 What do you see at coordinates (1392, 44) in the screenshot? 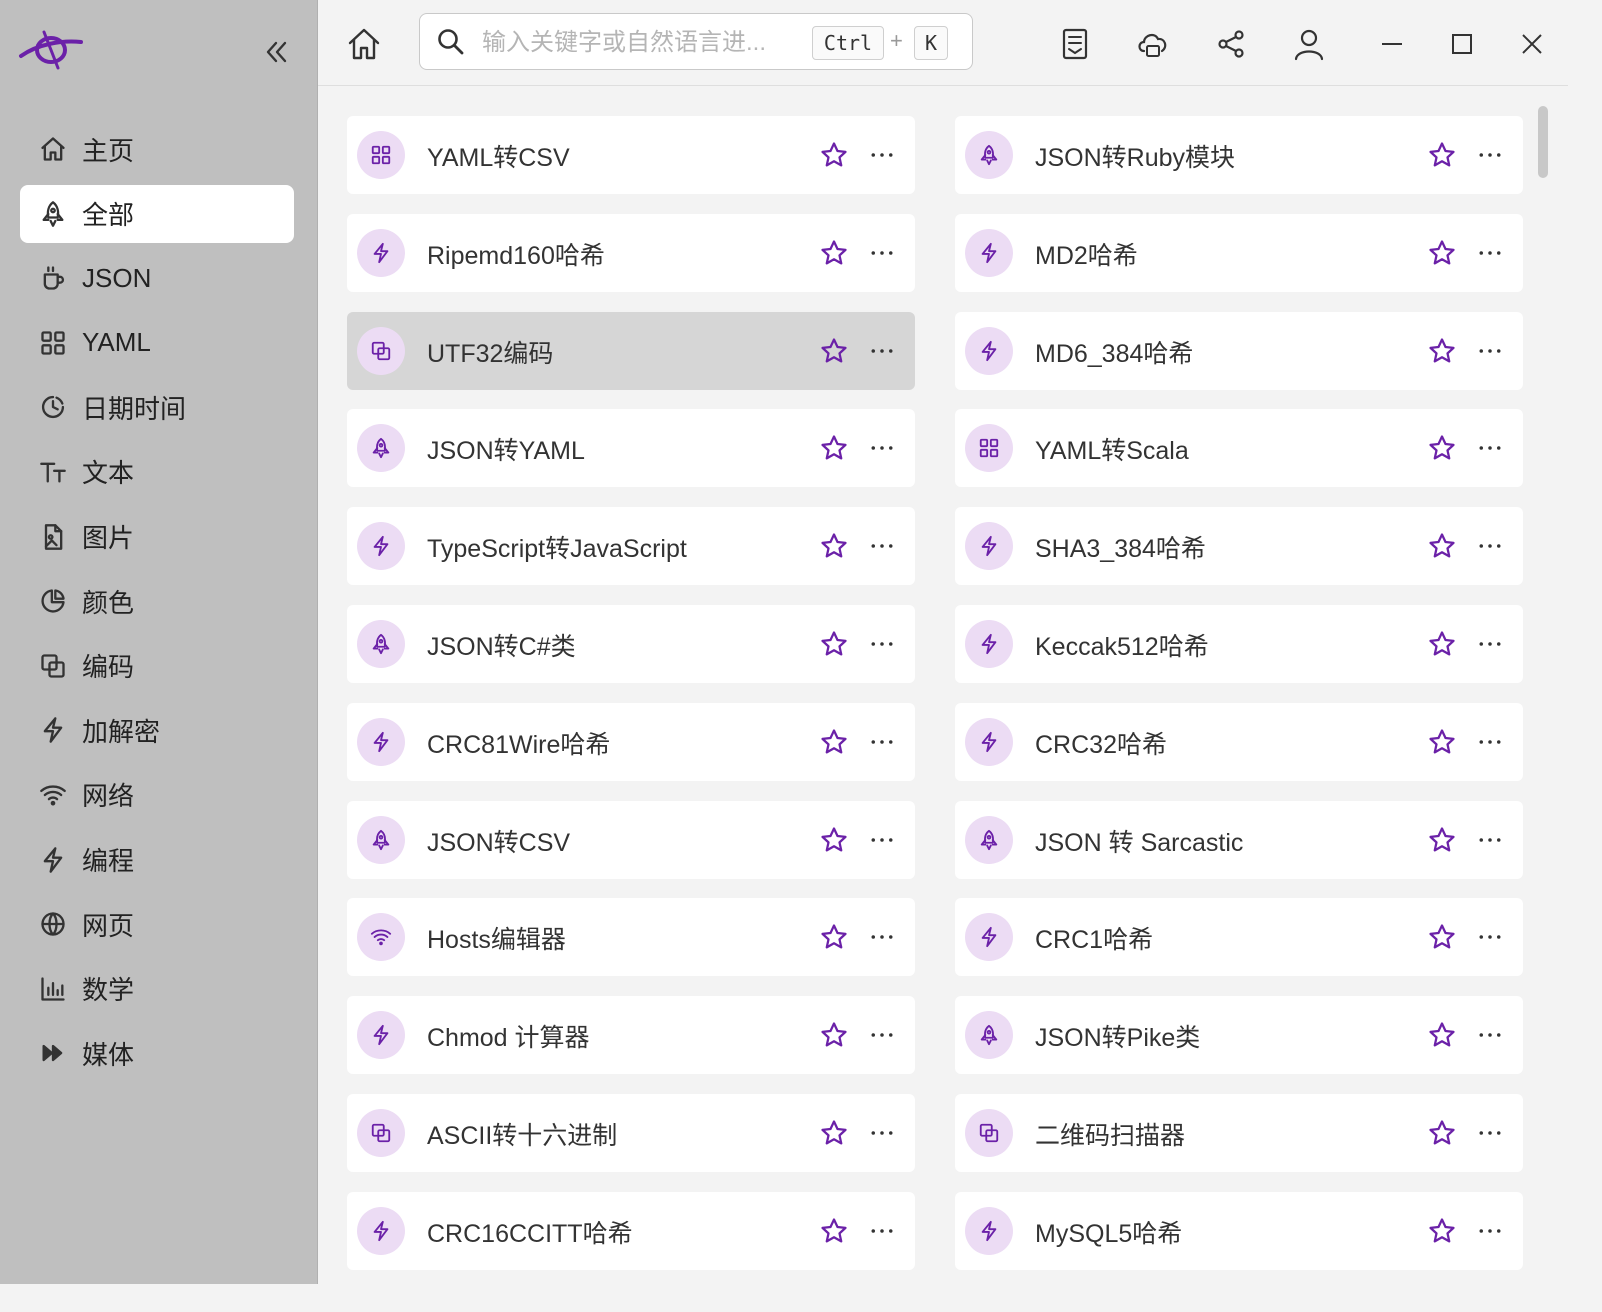
I see `minimize-button` at bounding box center [1392, 44].